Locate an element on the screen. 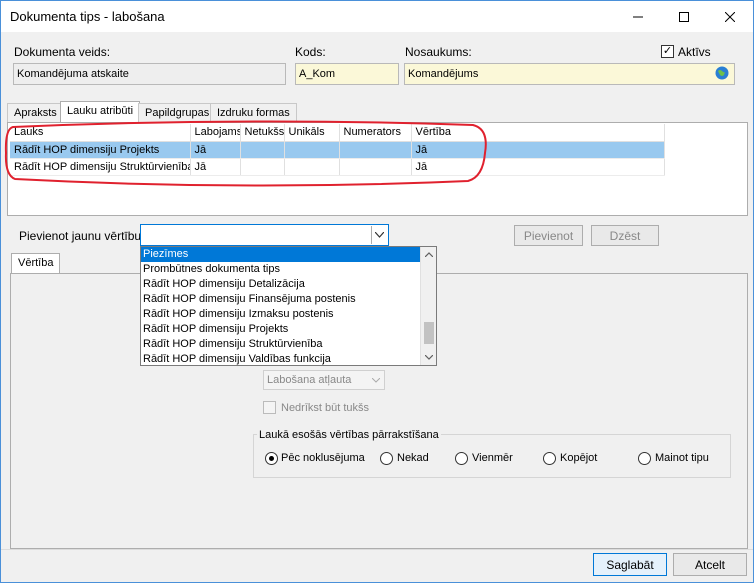 Image resolution: width=754 pixels, height=583 pixels. name-value: Komandējums is located at coordinates (443, 74).